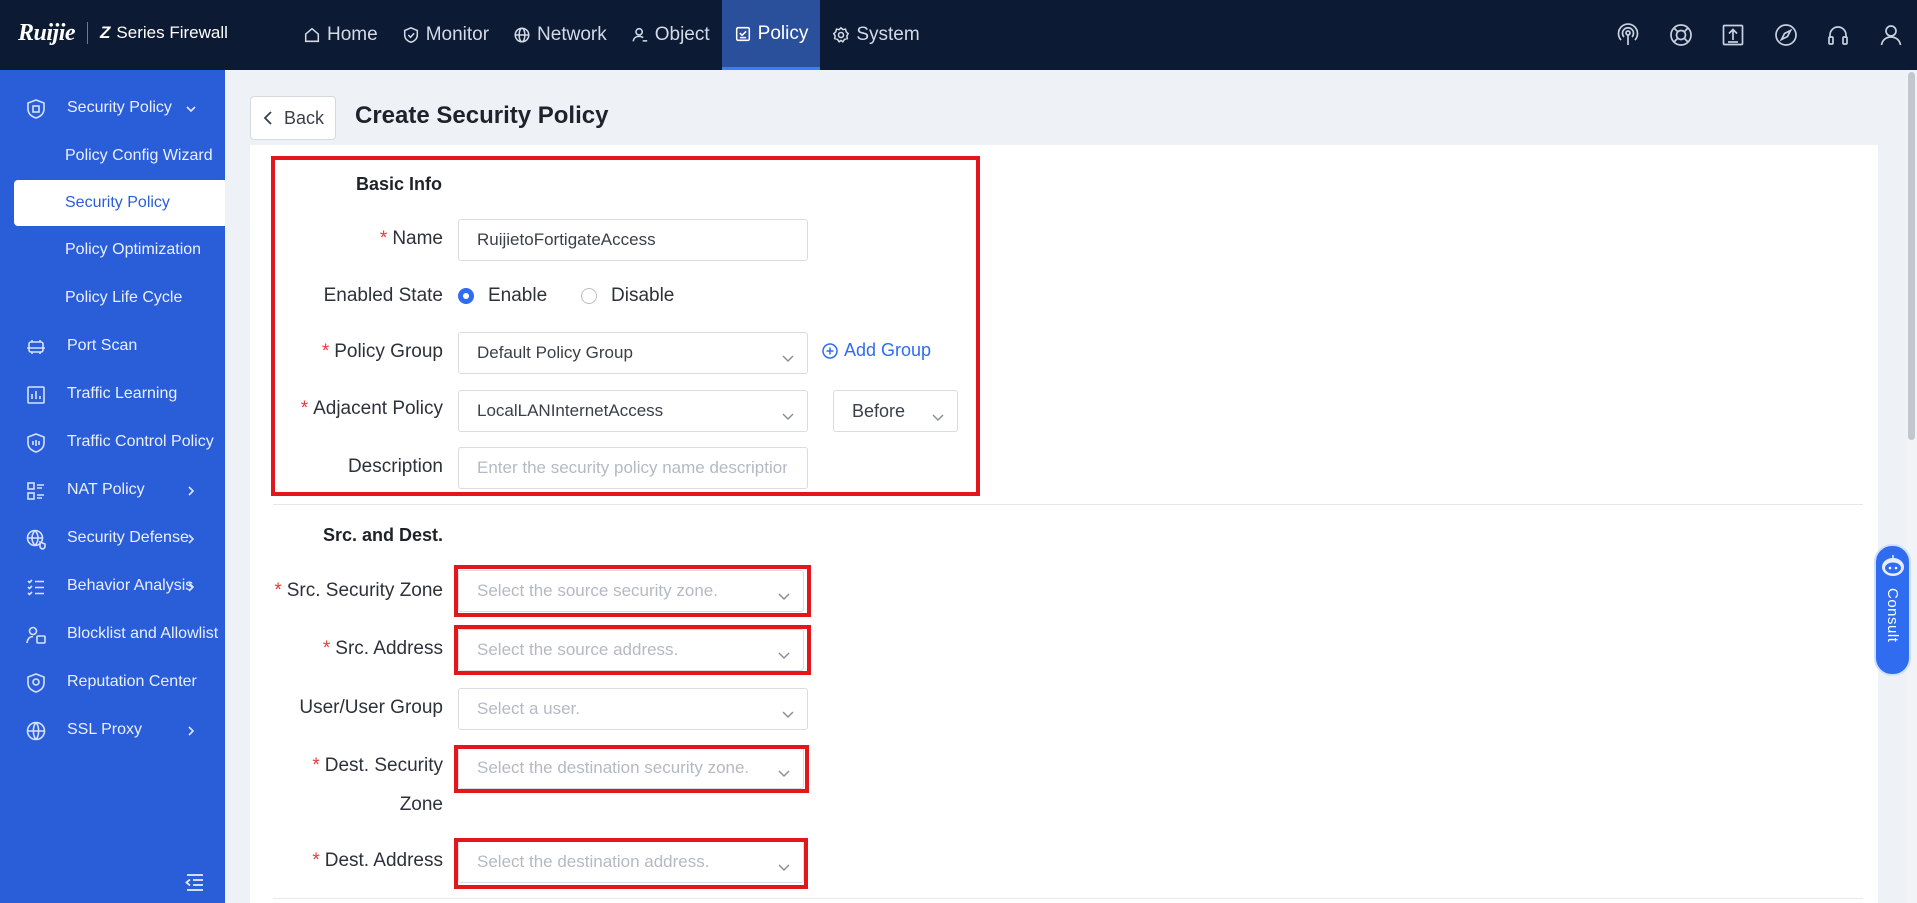 The height and width of the screenshot is (903, 1917). I want to click on nav-network: Network, so click(560, 35).